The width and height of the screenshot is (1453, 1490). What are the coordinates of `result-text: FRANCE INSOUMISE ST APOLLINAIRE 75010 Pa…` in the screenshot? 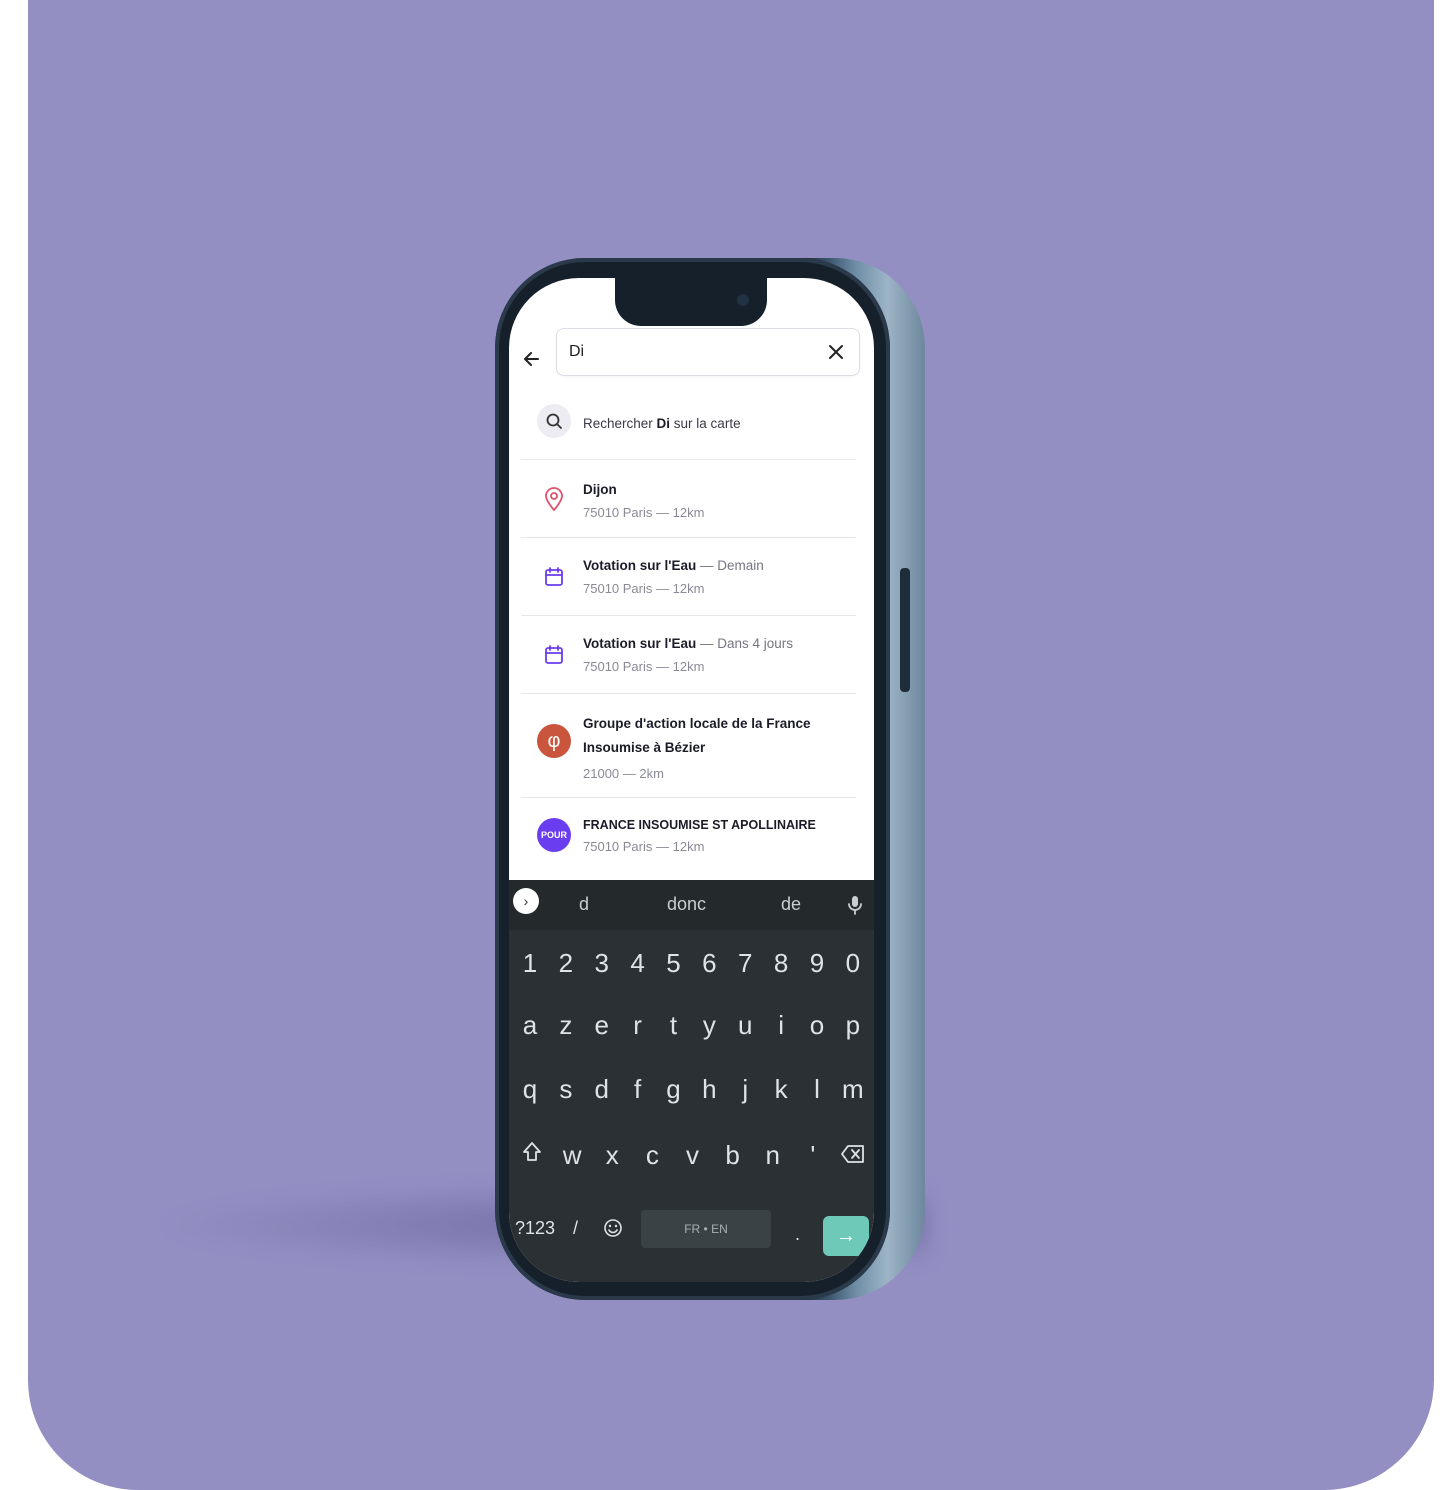 It's located at (699, 827).